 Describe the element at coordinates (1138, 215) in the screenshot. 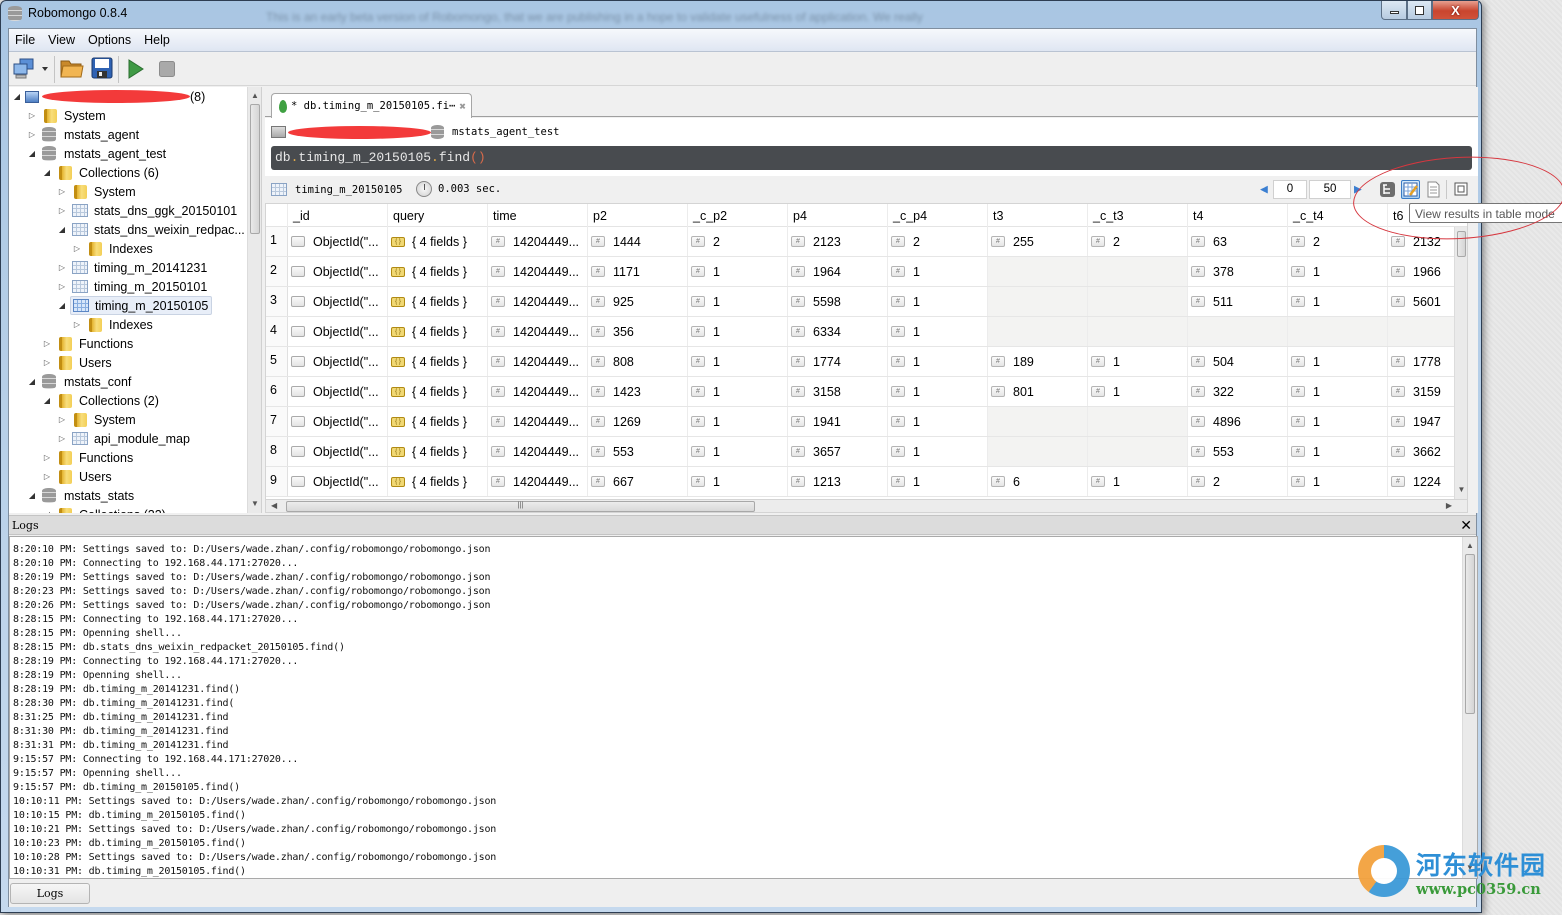

I see `column-header: _c_t3` at that location.